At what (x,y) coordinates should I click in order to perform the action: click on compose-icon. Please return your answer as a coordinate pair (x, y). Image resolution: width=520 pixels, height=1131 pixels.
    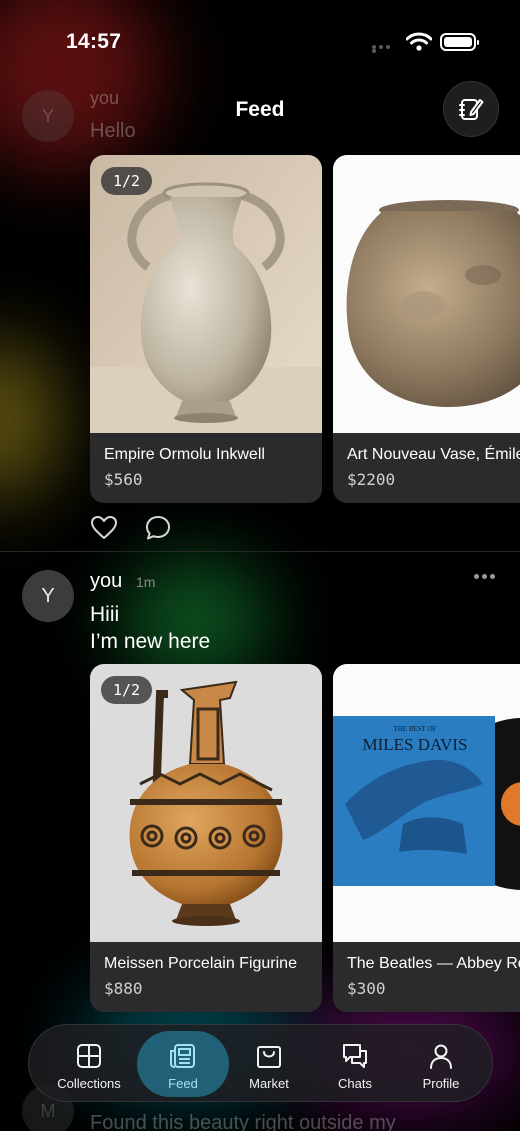
    Looking at the image, I should click on (471, 109).